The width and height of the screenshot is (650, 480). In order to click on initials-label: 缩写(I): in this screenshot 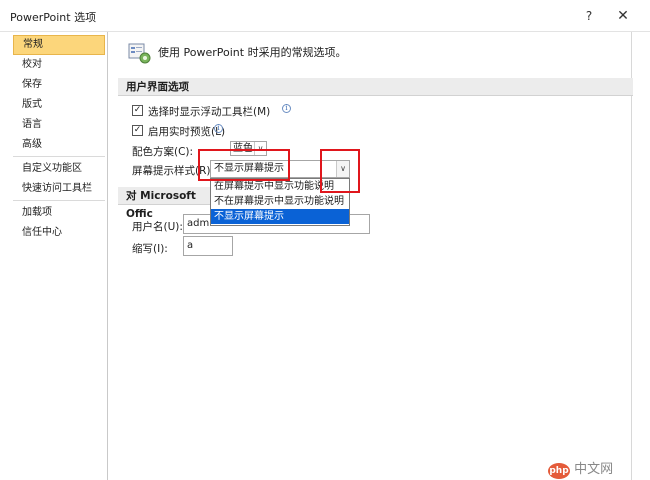, I will do `click(150, 249)`.